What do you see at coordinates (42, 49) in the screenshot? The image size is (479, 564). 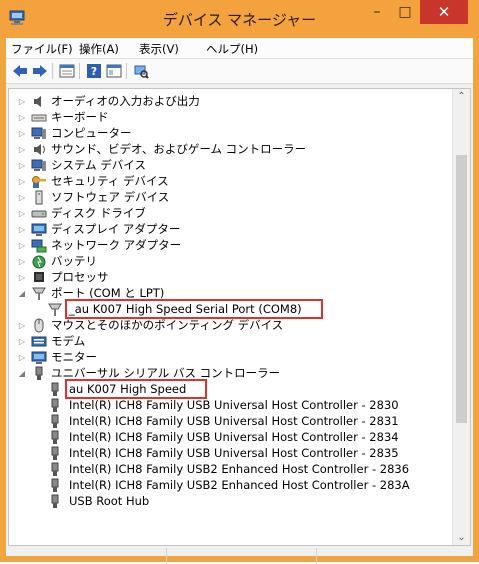 I see `menu-file: ファイル(F)` at bounding box center [42, 49].